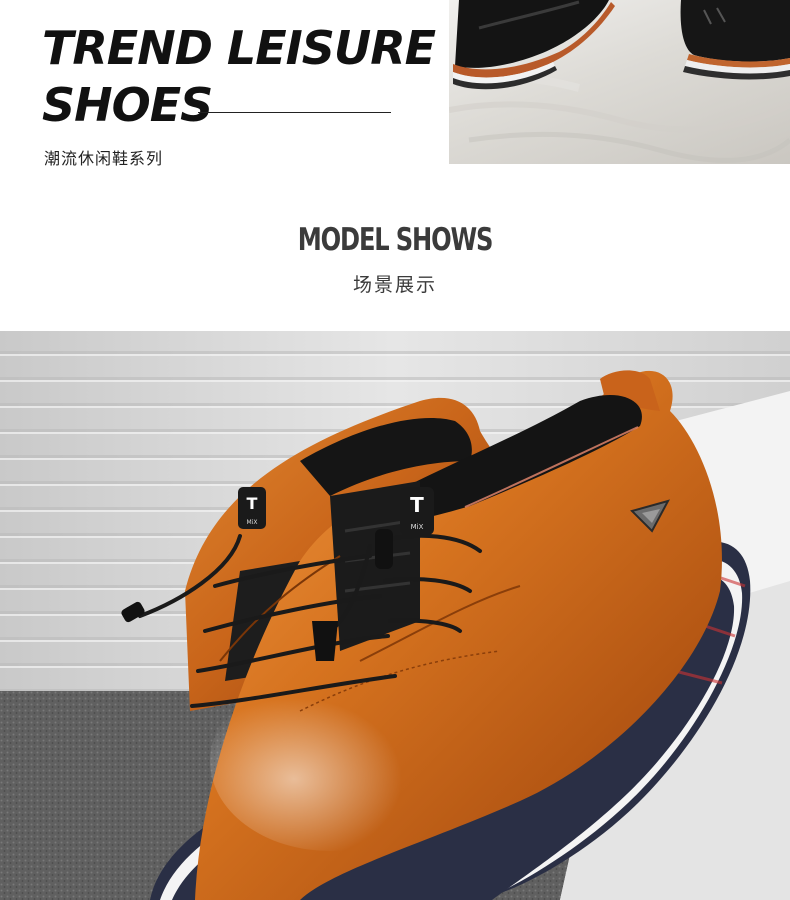  What do you see at coordinates (239, 48) in the screenshot?
I see `hero-title-line-1: TREND LEISURE` at bounding box center [239, 48].